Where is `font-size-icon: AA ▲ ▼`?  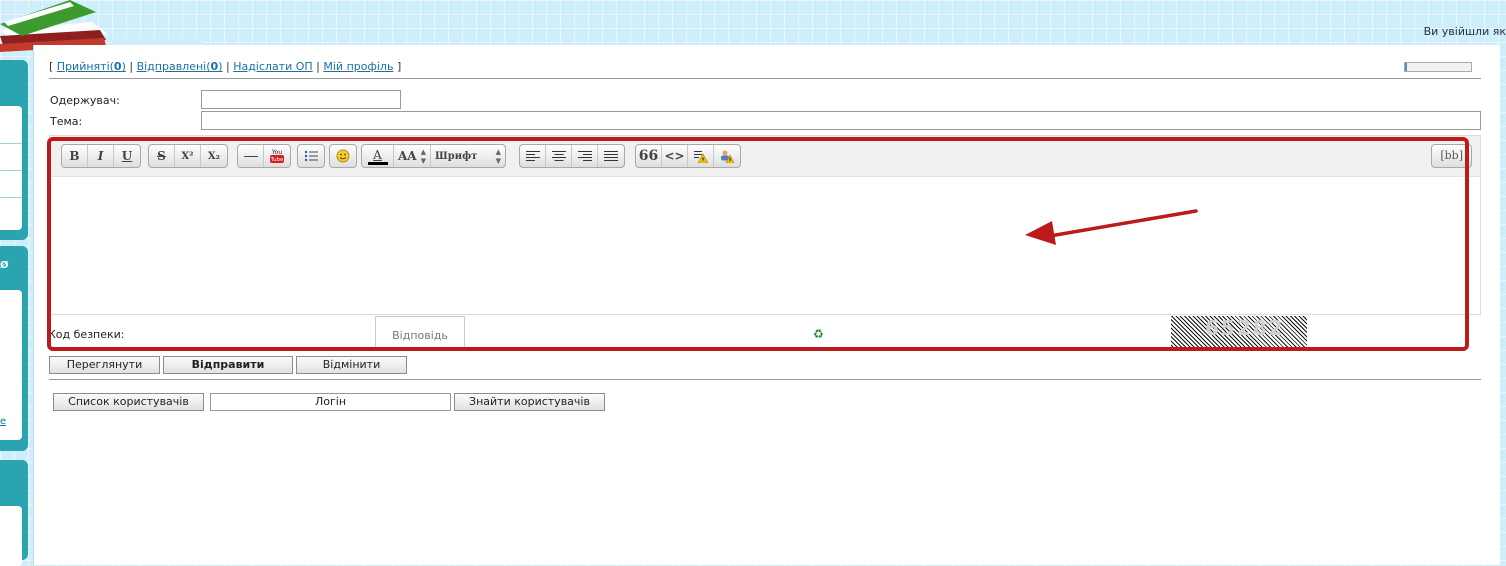
font-size-icon: AA ▲ ▼ is located at coordinates (413, 156).